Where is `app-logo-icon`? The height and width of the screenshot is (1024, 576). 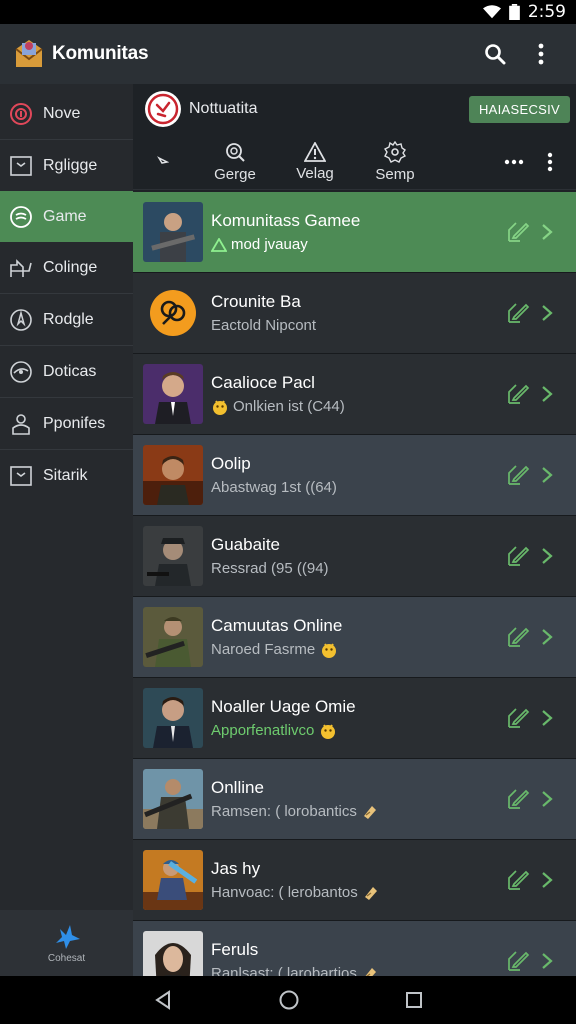
app-logo-icon is located at coordinates (29, 53).